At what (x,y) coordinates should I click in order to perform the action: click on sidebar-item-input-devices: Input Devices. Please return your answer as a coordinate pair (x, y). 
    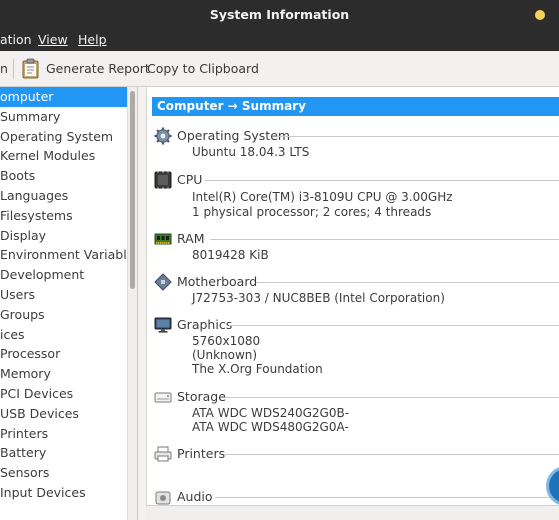
    Looking at the image, I should click on (63, 493).